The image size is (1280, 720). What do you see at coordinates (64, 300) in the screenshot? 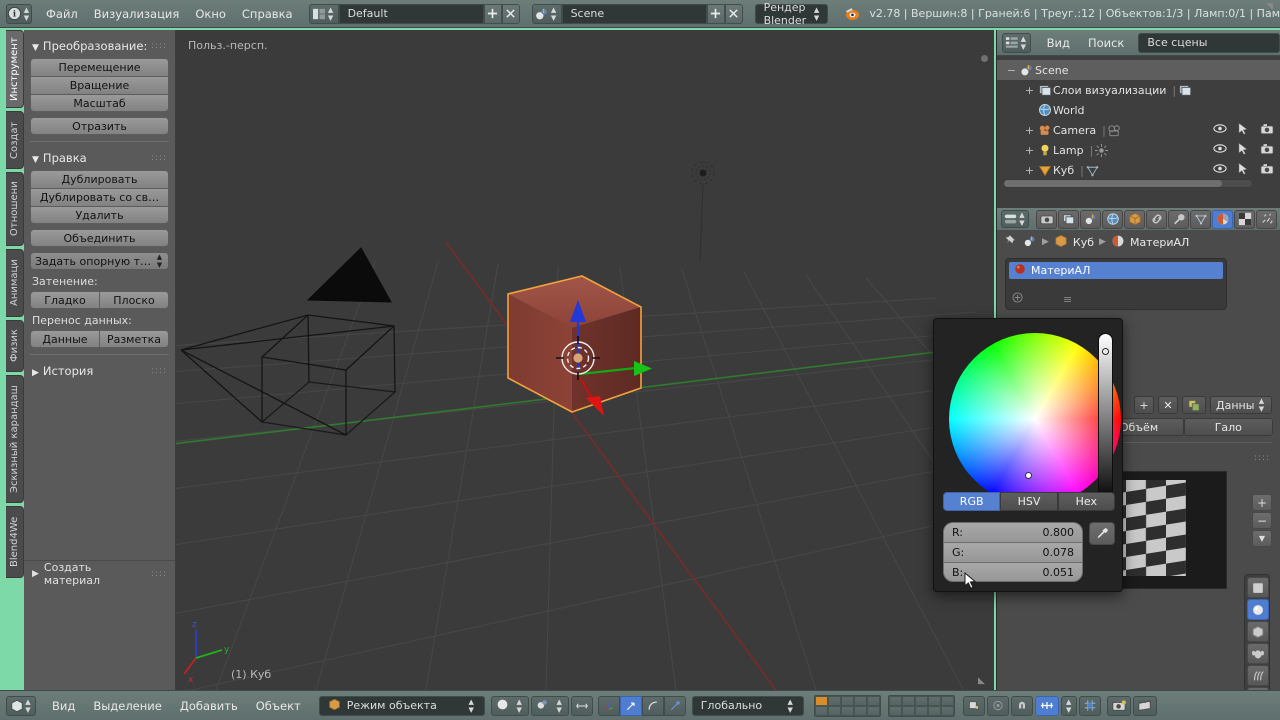
I see `shade-smooth-button: Гладко` at bounding box center [64, 300].